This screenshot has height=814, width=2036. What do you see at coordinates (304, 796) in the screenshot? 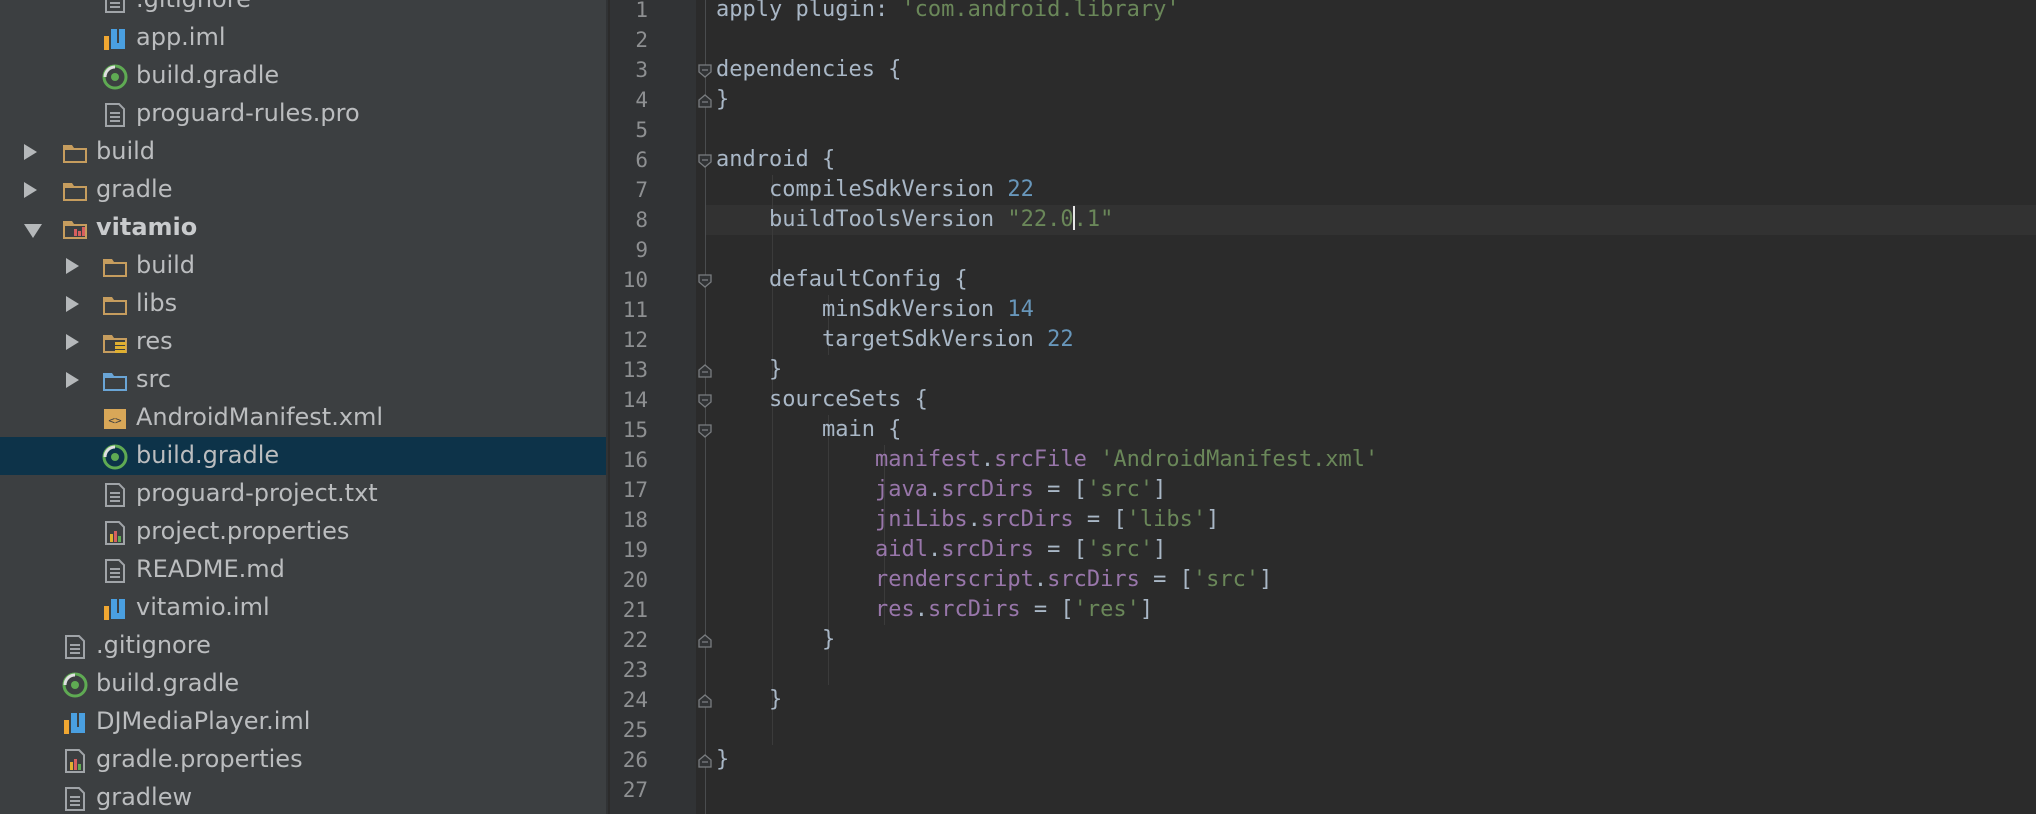
I see `tree-item: gradlew` at bounding box center [304, 796].